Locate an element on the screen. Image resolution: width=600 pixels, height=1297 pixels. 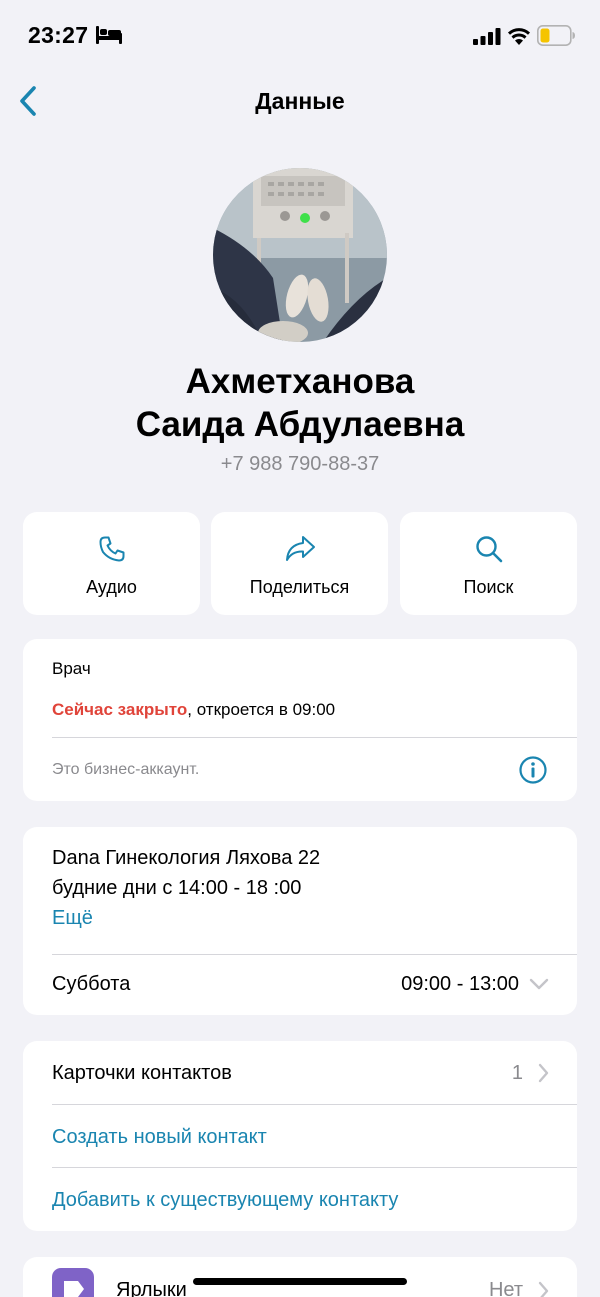
contact-avatar is located at coordinates (300, 255).